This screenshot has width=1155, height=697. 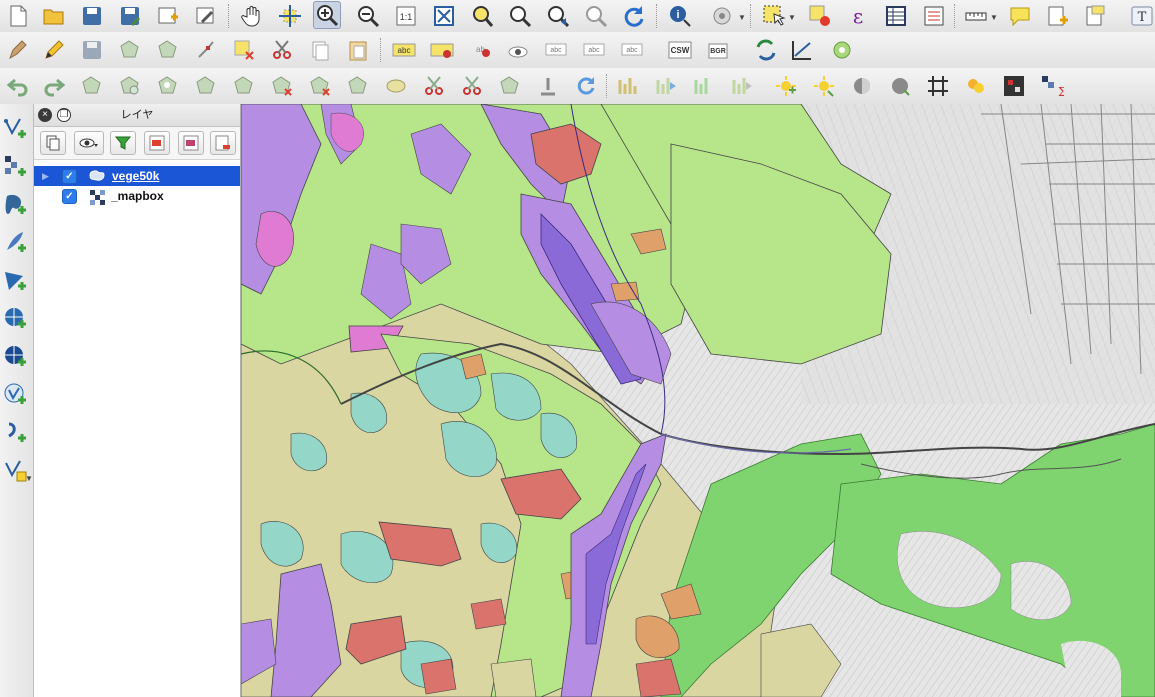 What do you see at coordinates (130, 50) in the screenshot?
I see `add-feature-icon` at bounding box center [130, 50].